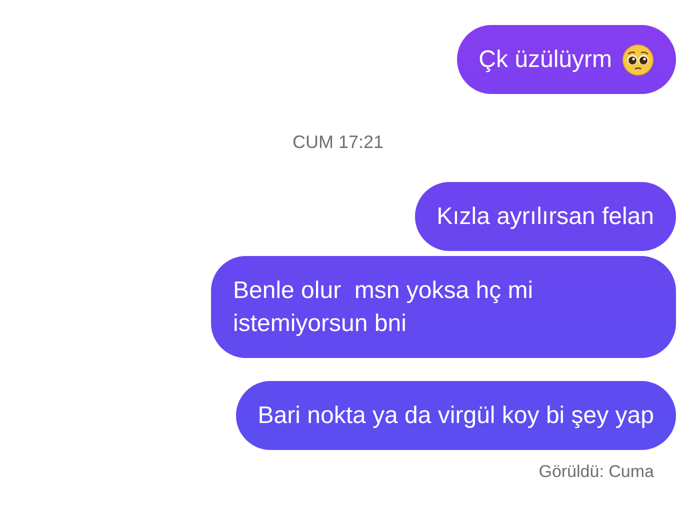  Describe the element at coordinates (566, 59) in the screenshot. I see `message-bubble: Çk üzülüyrm` at that location.